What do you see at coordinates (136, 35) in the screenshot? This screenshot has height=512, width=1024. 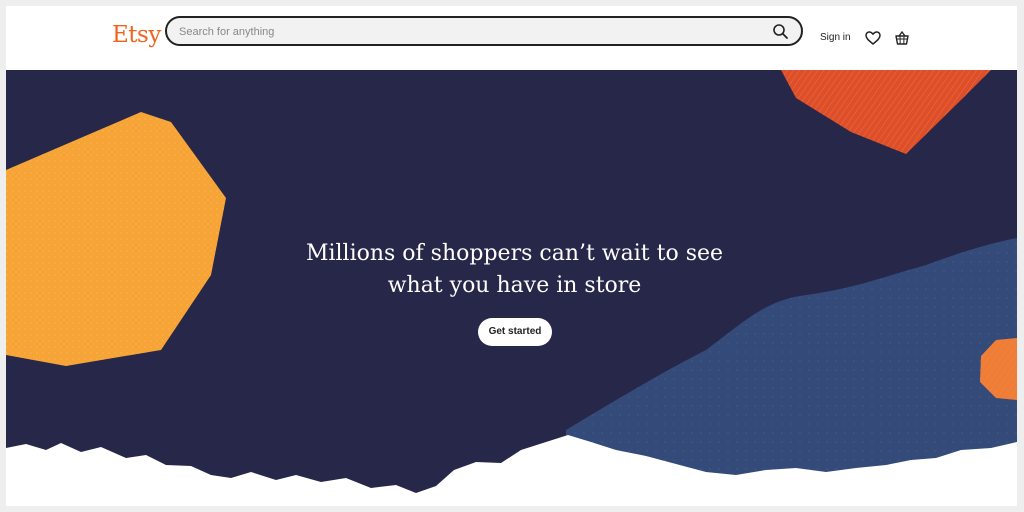 I see `etsy-logo: Etsy` at bounding box center [136, 35].